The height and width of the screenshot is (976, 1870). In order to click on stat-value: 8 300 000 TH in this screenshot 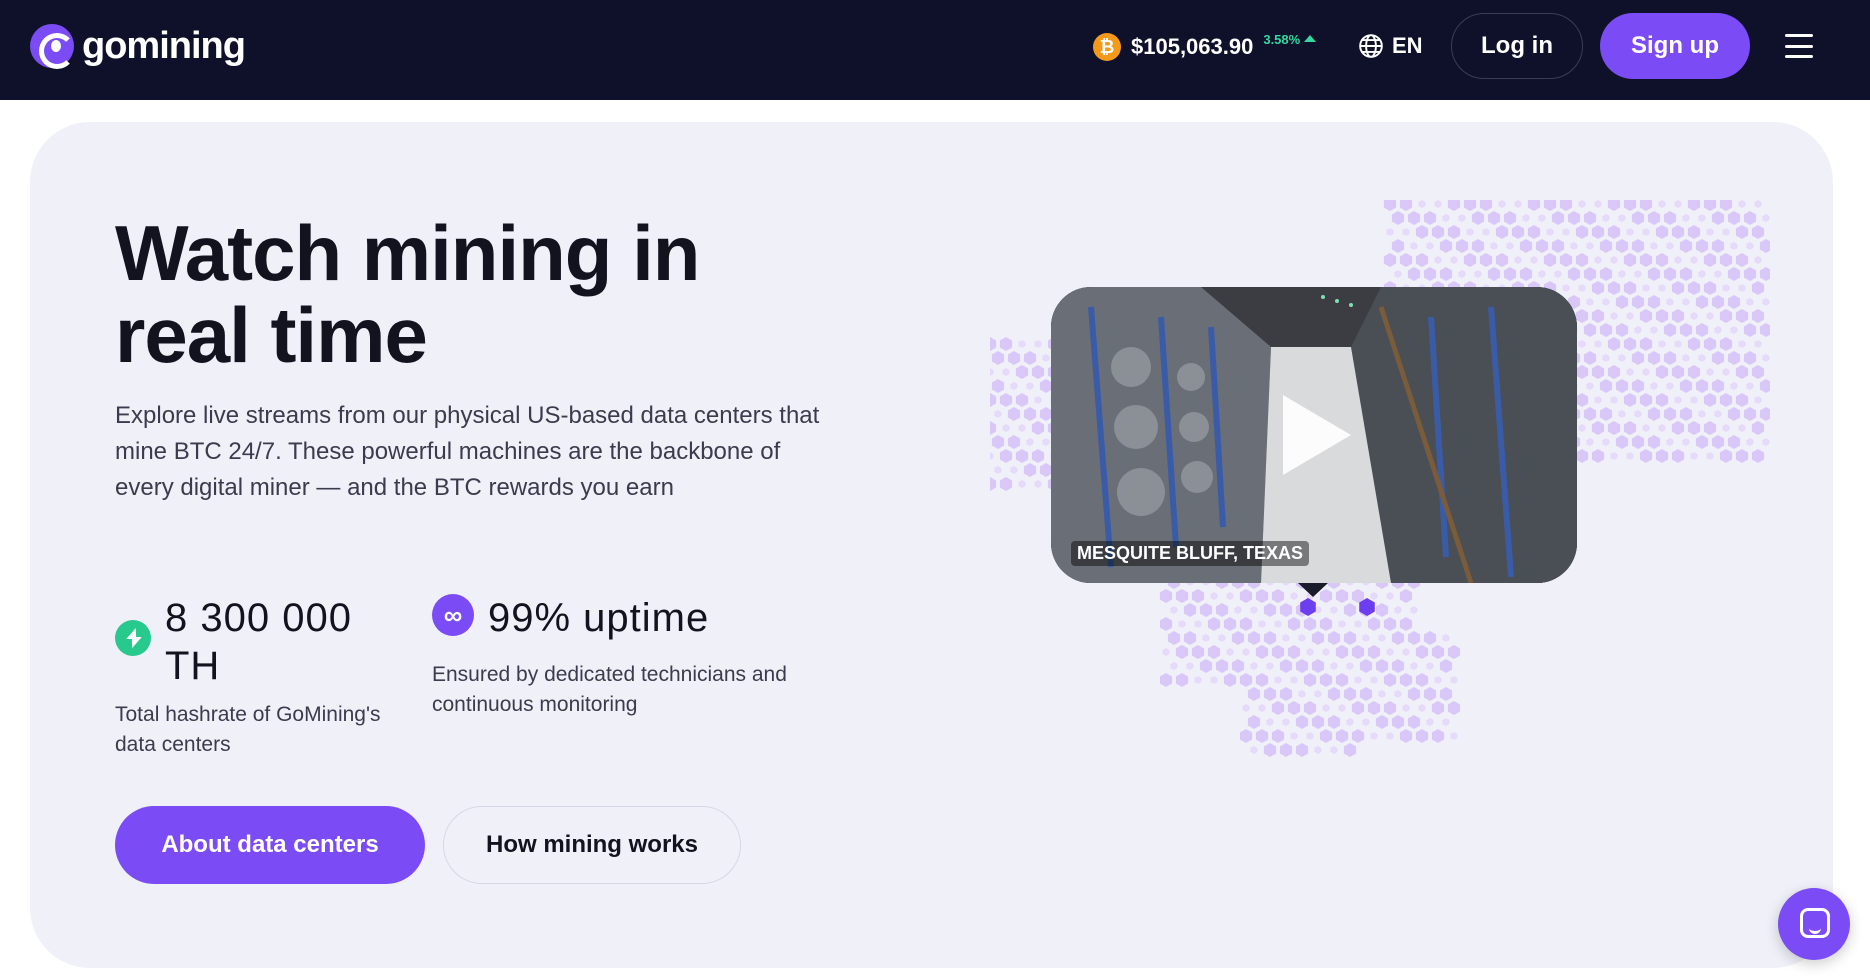, I will do `click(258, 642)`.